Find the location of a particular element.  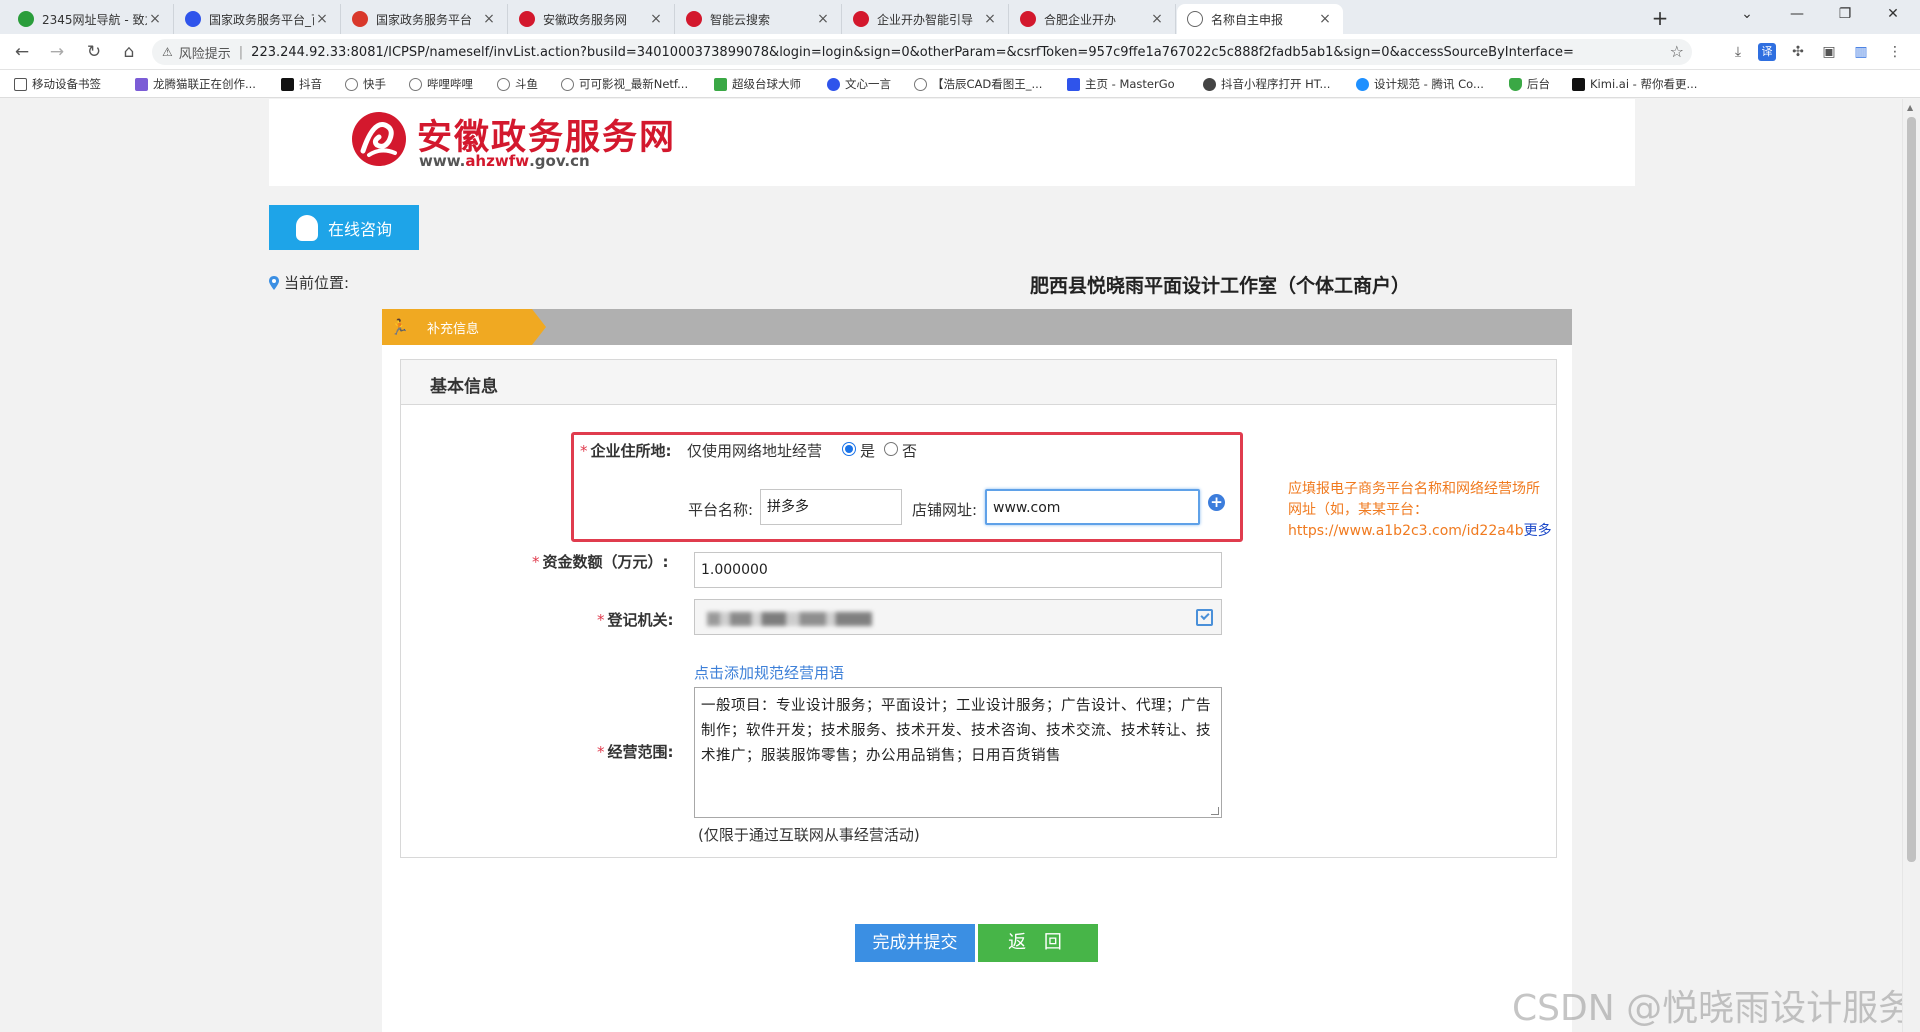

bookmark-item: 快手 is located at coordinates (365, 84).